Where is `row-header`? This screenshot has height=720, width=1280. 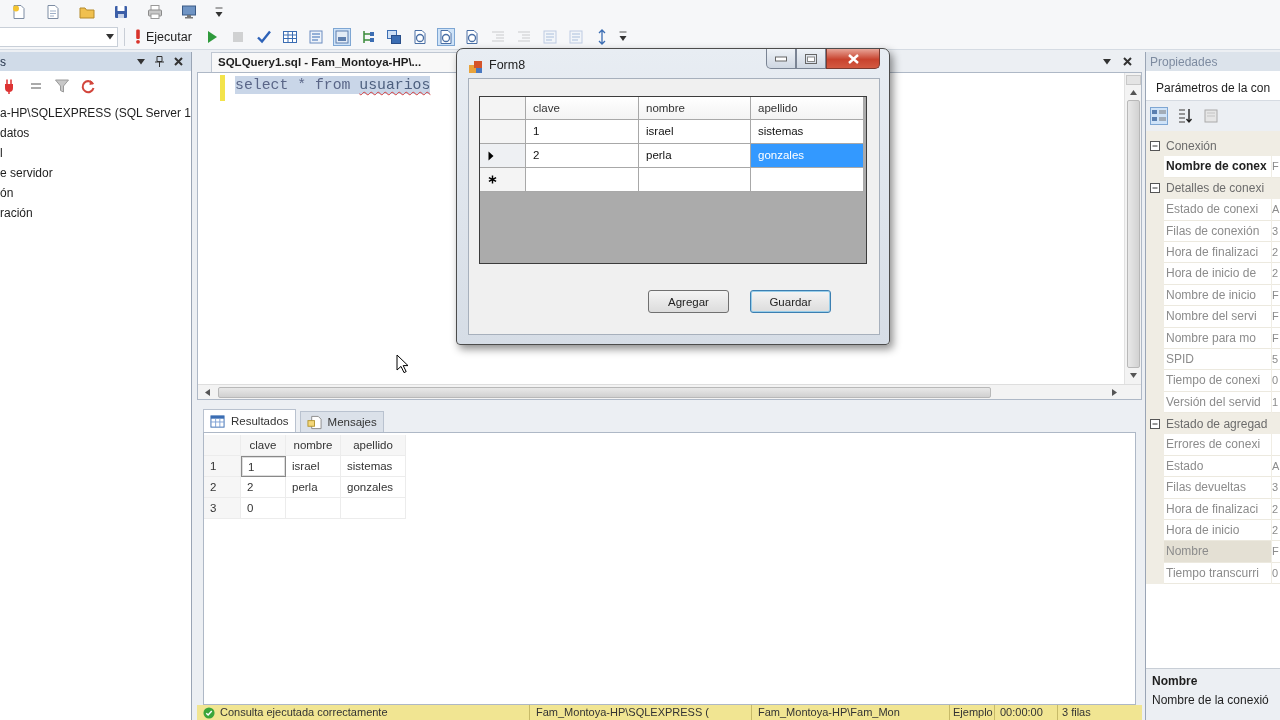 row-header is located at coordinates (503, 180).